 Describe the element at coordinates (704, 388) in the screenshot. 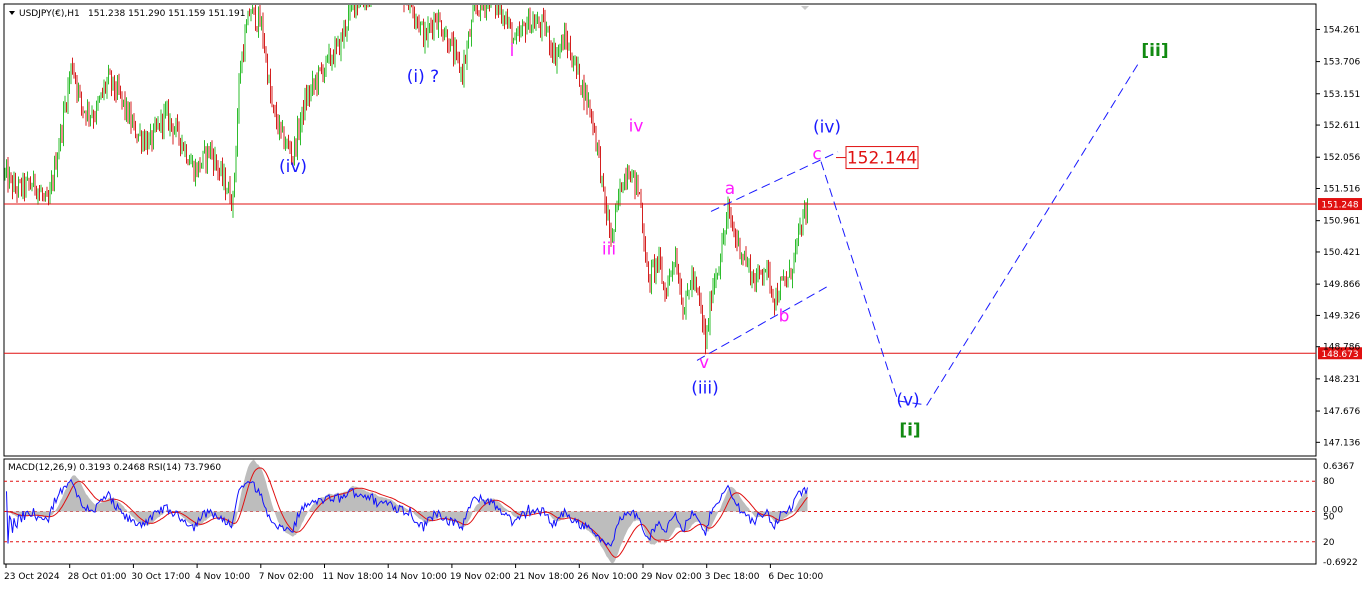

I see `wave-label: (iii)` at that location.